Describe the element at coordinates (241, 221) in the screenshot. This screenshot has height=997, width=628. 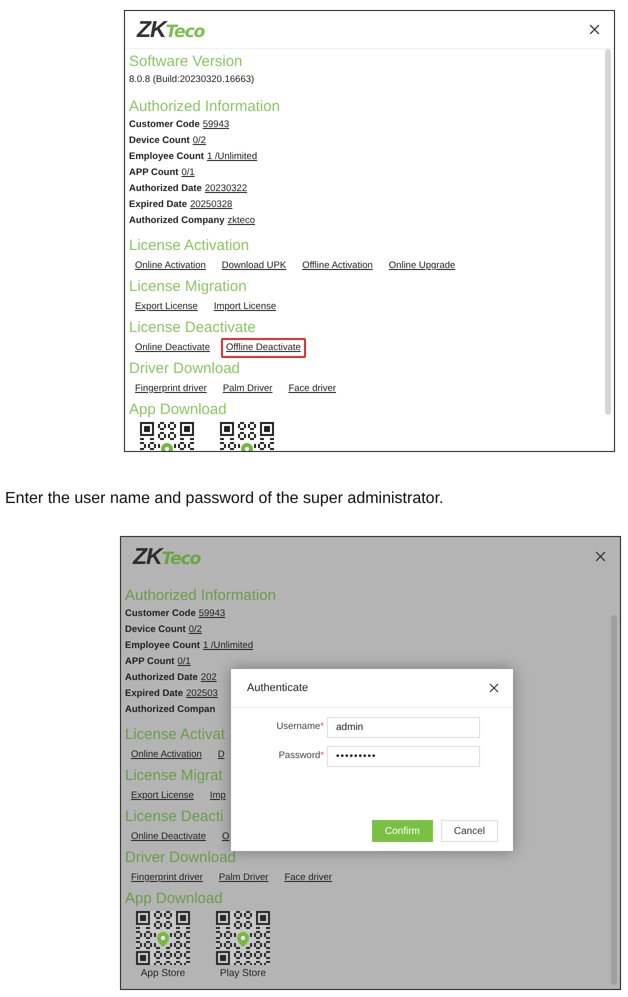
I see `field-value: zkteco` at that location.